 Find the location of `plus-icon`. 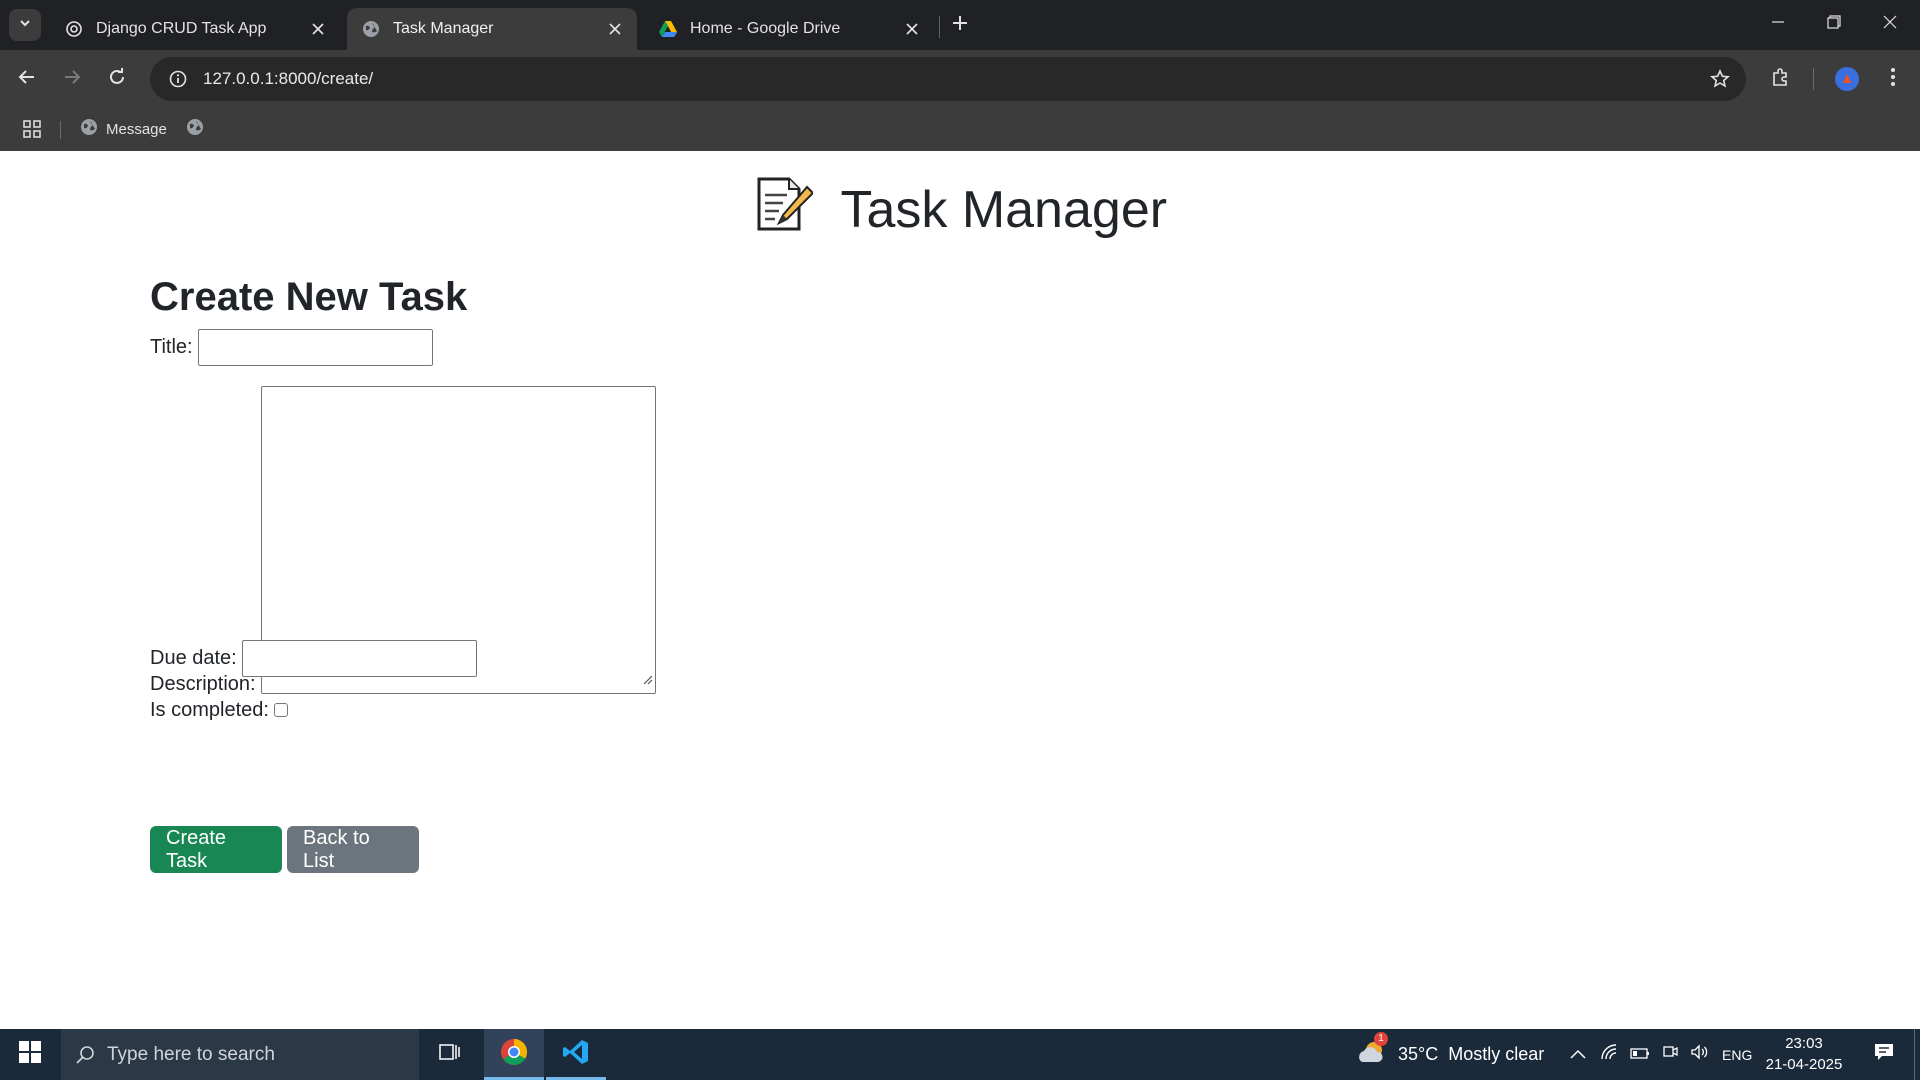

plus-icon is located at coordinates (960, 25).